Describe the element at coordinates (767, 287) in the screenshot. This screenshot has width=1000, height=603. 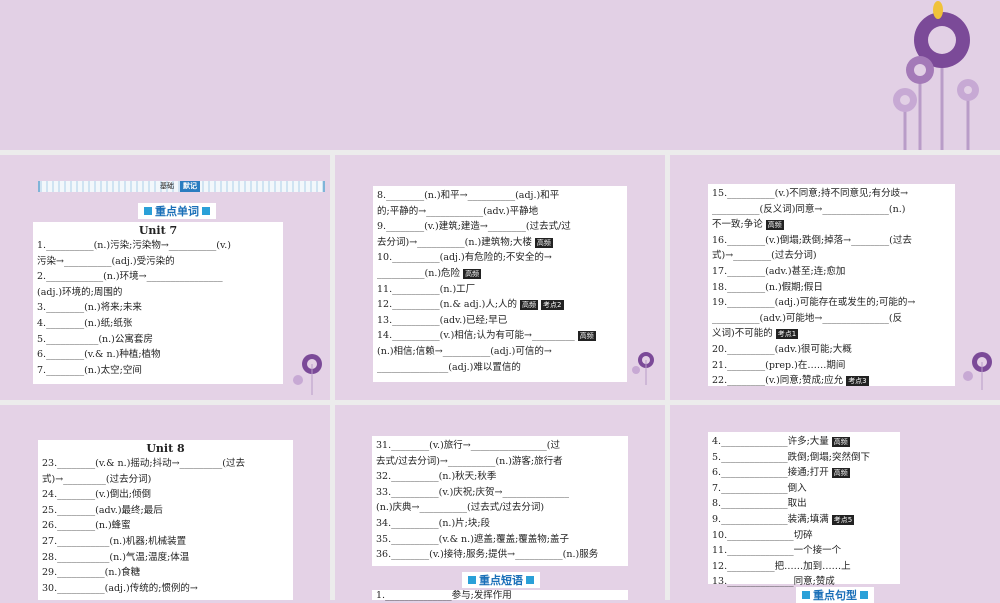
I see `exercise-line: 18.________(n.)假期;假日` at that location.